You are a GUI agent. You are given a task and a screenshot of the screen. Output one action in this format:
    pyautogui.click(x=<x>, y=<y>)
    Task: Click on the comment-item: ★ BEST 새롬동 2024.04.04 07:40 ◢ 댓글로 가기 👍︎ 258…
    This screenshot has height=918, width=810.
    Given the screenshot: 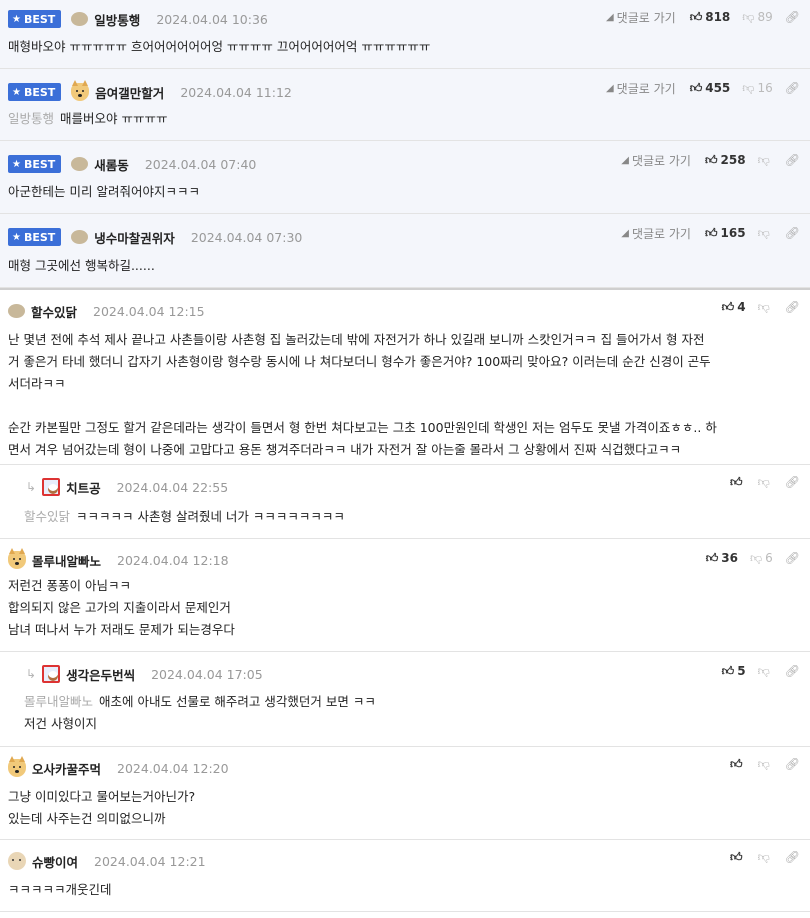 What is the action you would take?
    pyautogui.click(x=405, y=177)
    